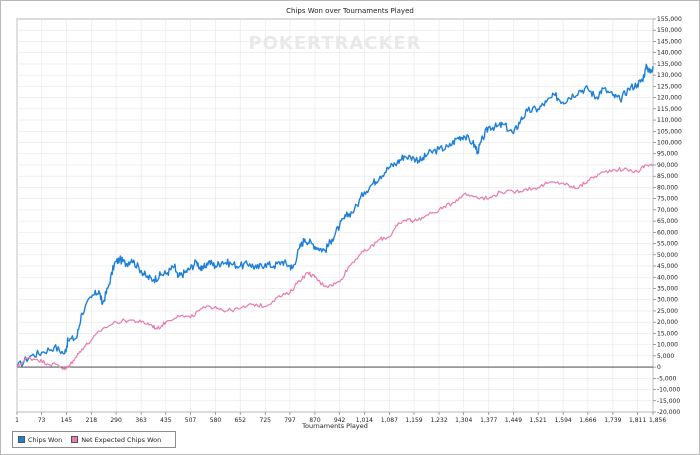 The height and width of the screenshot is (455, 700). What do you see at coordinates (513, 420) in the screenshot?
I see `x-tick-label: 1,449` at bounding box center [513, 420].